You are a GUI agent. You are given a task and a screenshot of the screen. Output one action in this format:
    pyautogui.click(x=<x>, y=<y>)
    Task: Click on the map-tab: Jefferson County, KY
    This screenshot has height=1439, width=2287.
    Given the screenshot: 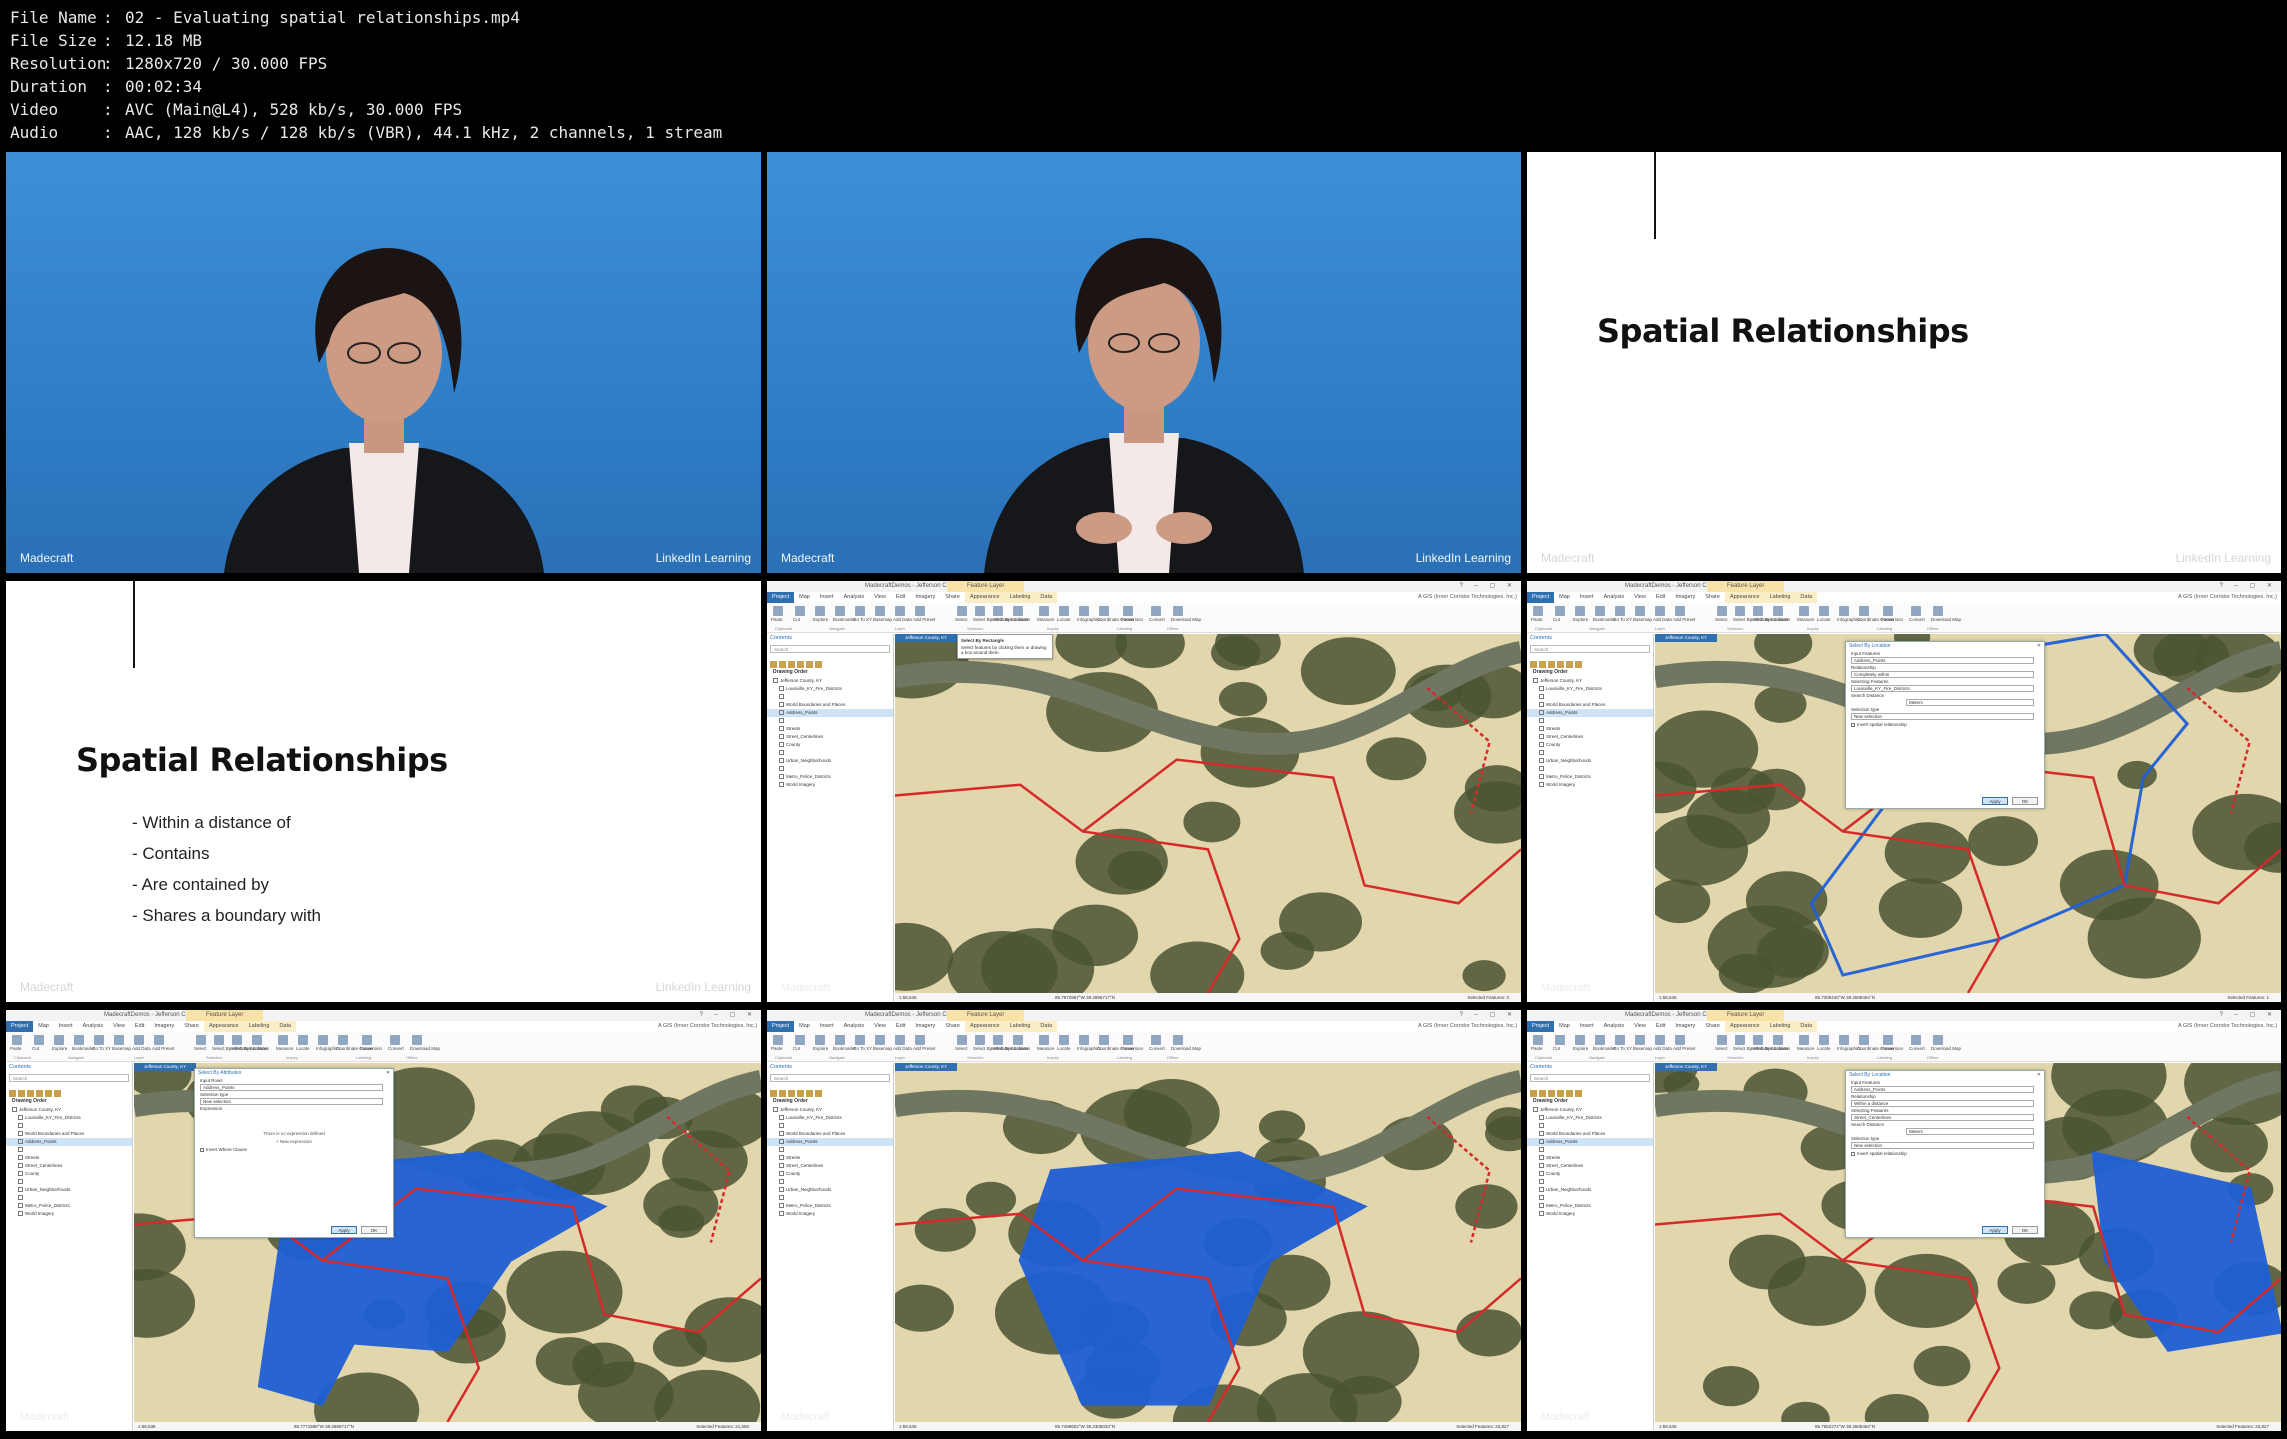 What is the action you would take?
    pyautogui.click(x=926, y=1067)
    